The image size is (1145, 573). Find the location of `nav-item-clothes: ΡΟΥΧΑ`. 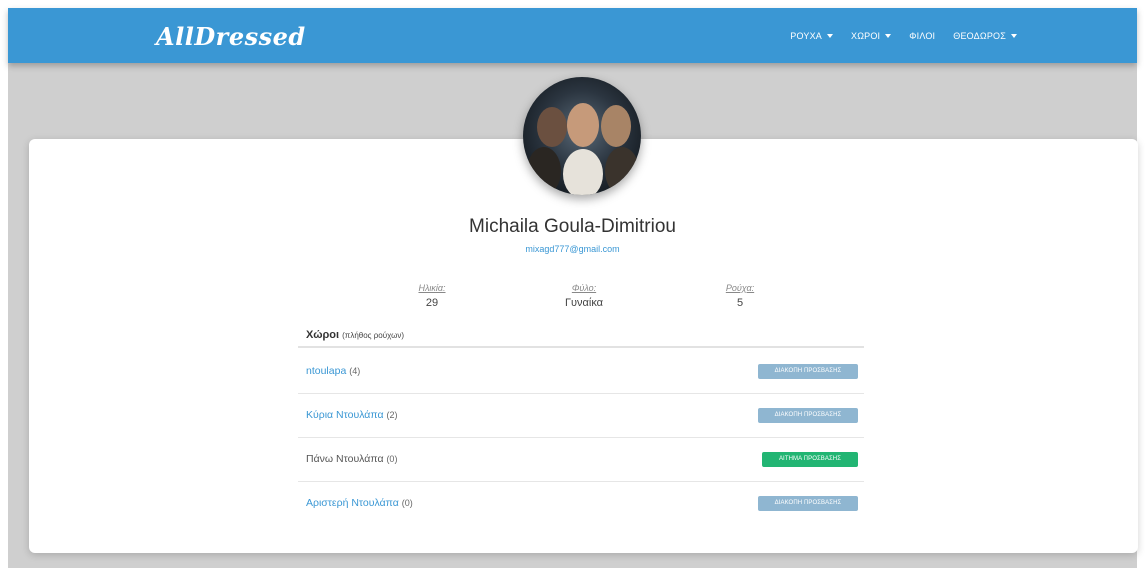

nav-item-clothes: ΡΟΥΧΑ is located at coordinates (811, 36).